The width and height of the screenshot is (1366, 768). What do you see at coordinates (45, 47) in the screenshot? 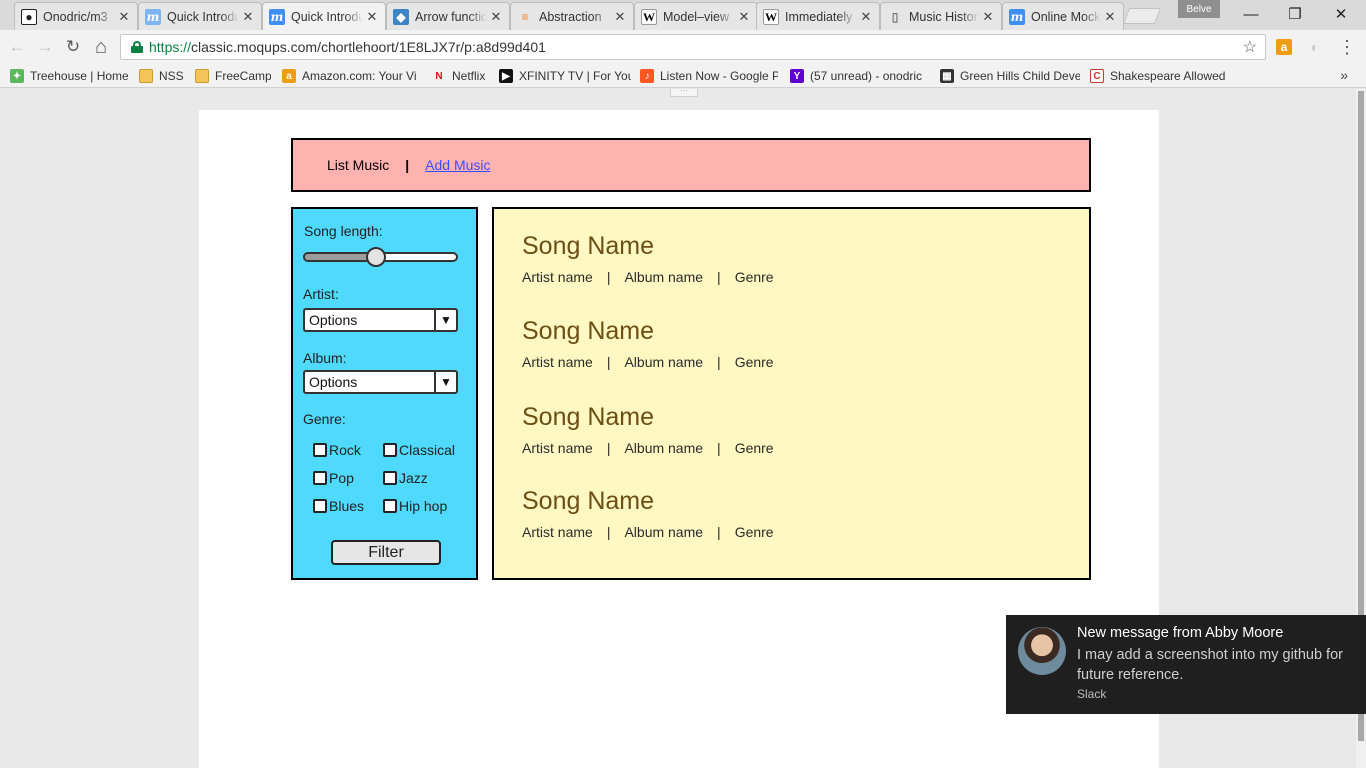
I see `forward-icon: →` at bounding box center [45, 47].